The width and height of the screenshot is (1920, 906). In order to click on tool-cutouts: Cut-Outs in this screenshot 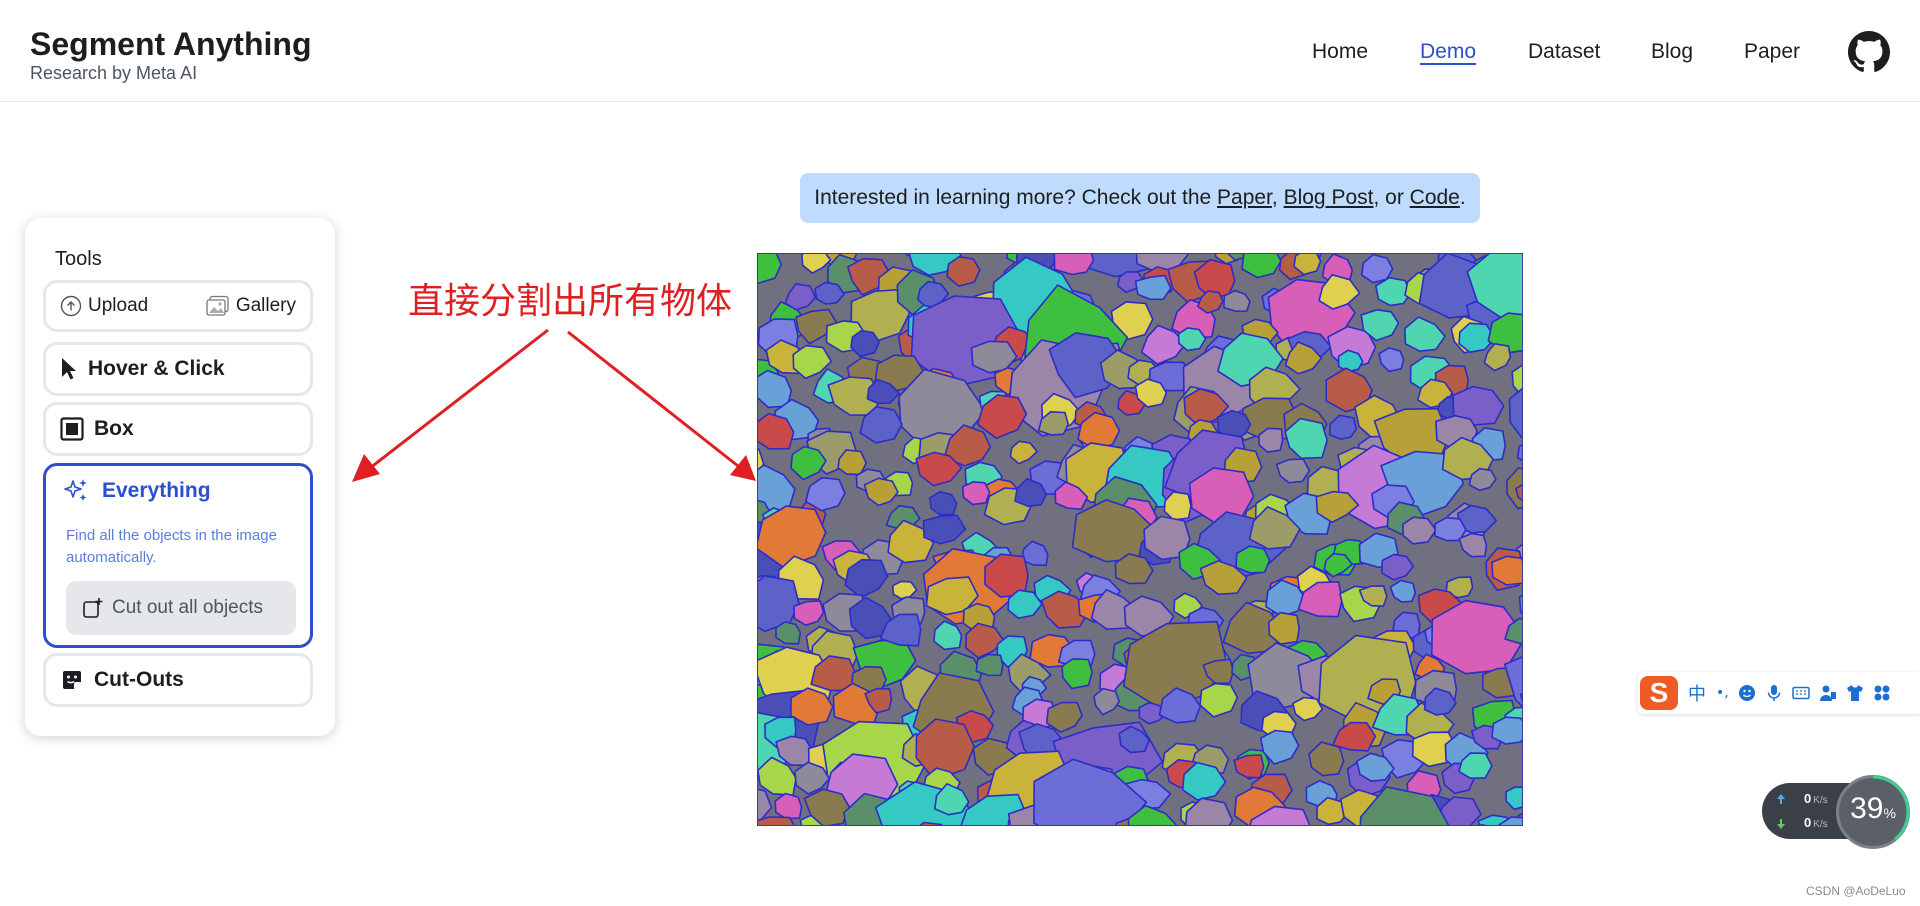, I will do `click(178, 680)`.